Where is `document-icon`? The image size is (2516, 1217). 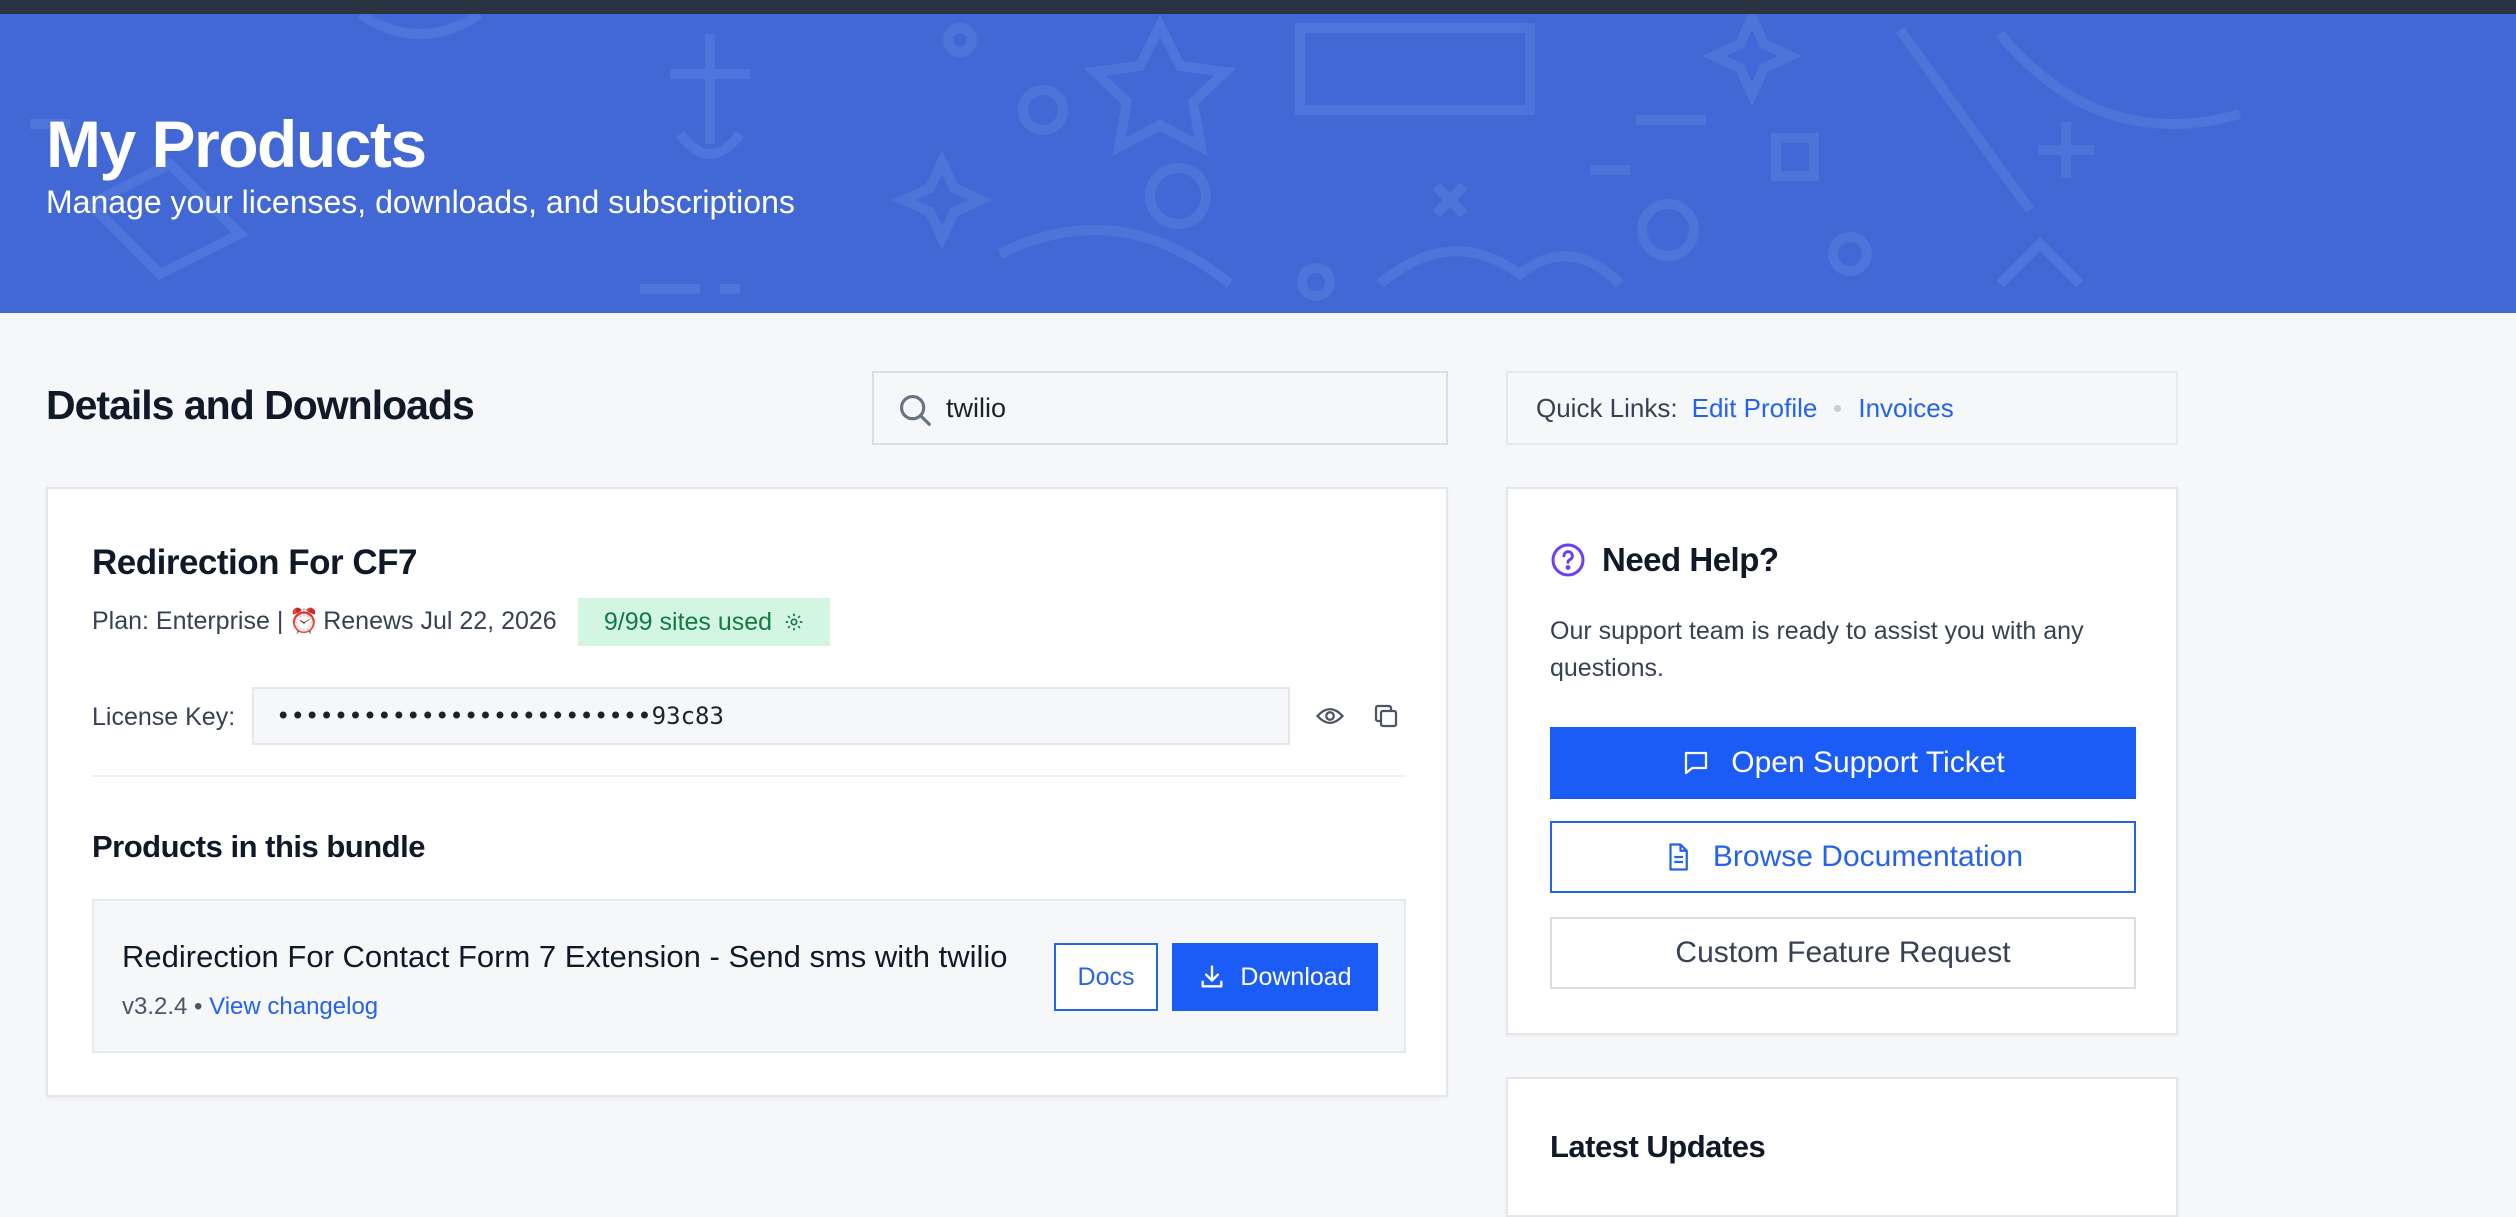
document-icon is located at coordinates (1678, 857).